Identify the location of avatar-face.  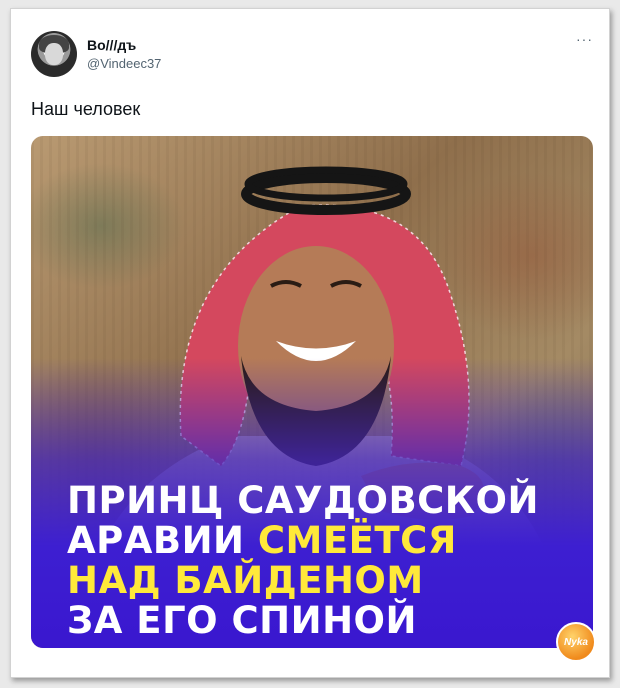
(54, 54).